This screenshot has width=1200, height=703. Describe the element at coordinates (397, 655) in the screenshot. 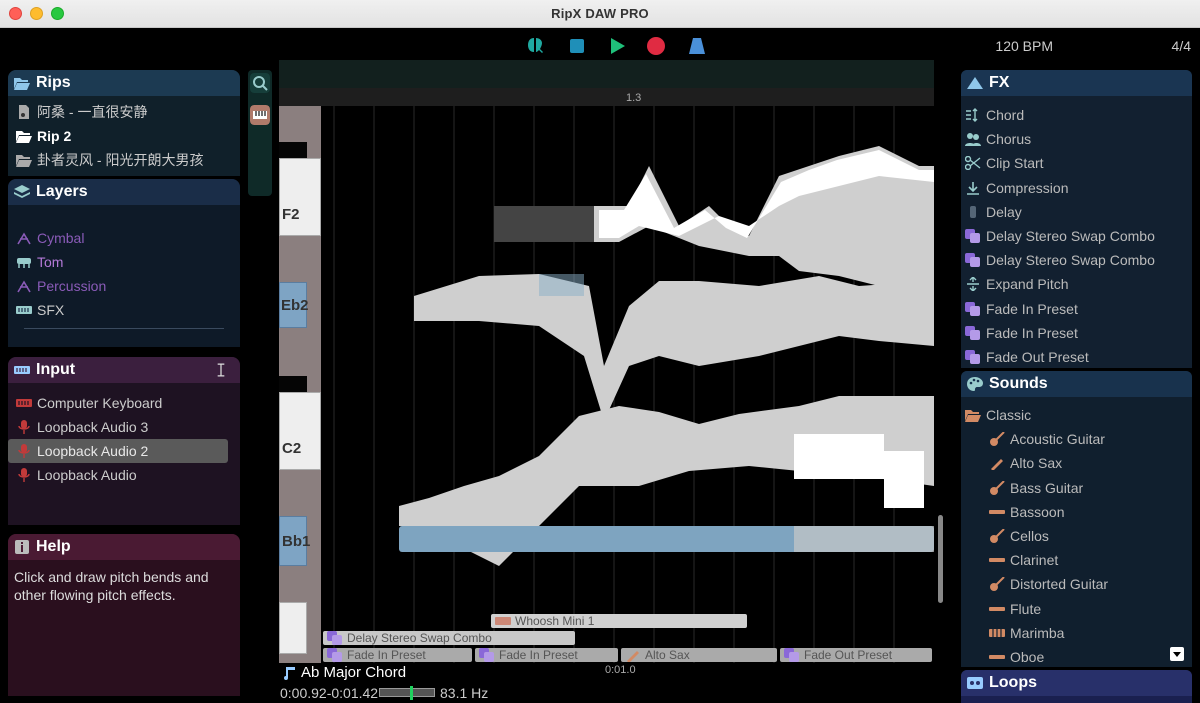

I see `clip-fade-in-1: Fade In Preset` at that location.